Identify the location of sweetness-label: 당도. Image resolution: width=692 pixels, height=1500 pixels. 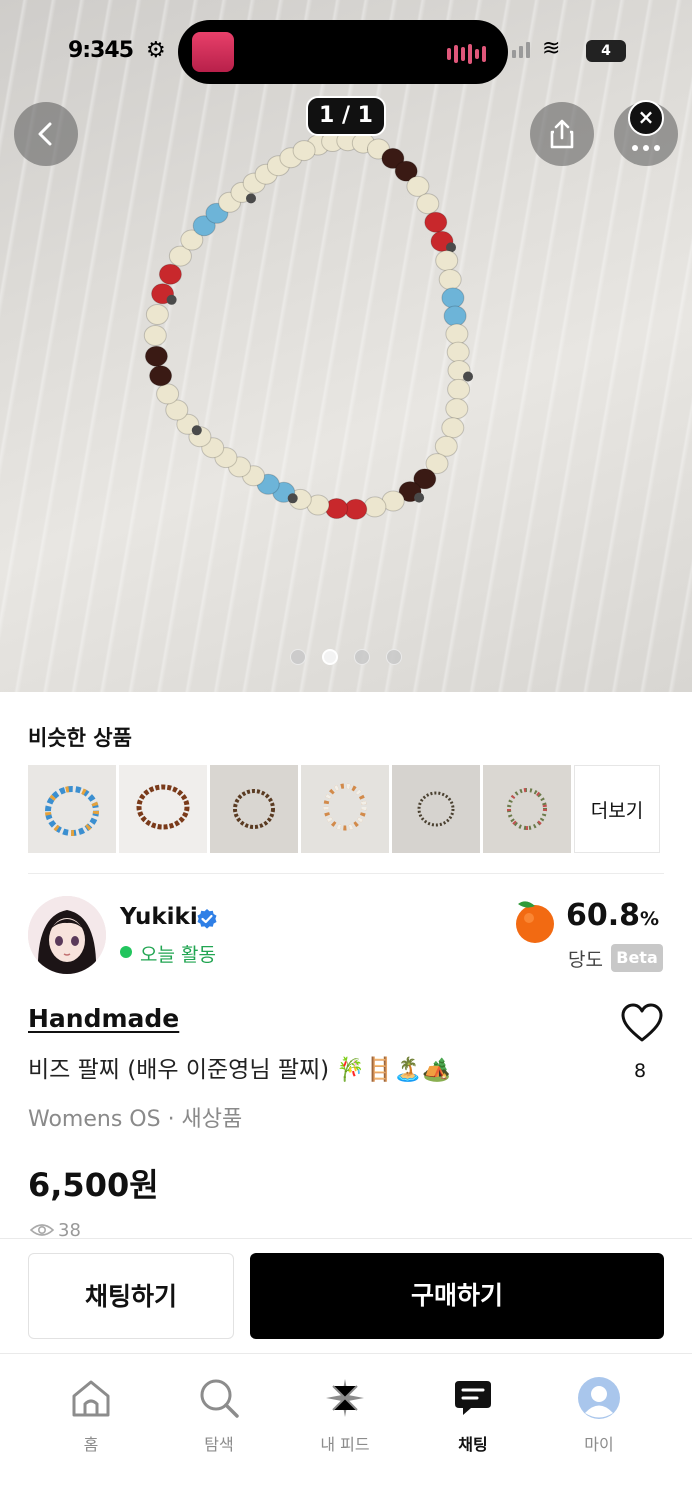
(585, 960).